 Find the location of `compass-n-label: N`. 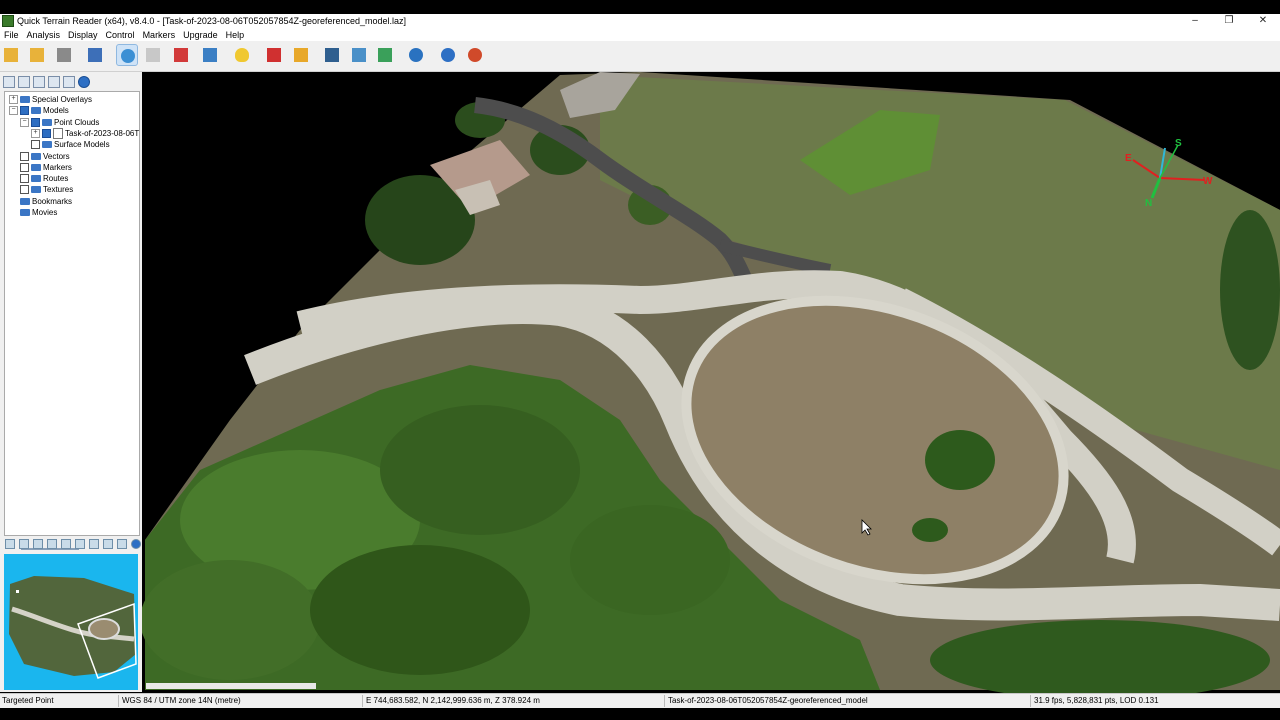

compass-n-label: N is located at coordinates (1148, 203).